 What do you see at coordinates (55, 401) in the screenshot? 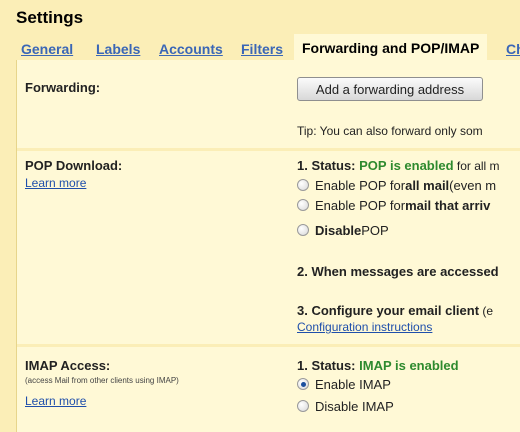
I see `imap-learn-more-link: Learn more` at bounding box center [55, 401].